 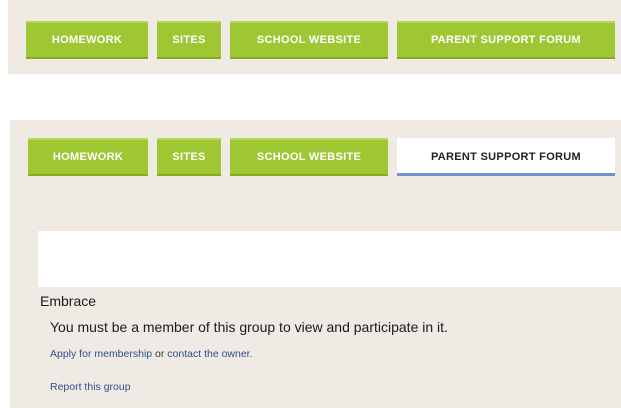 I want to click on group-name: Embrace, so click(x=68, y=301).